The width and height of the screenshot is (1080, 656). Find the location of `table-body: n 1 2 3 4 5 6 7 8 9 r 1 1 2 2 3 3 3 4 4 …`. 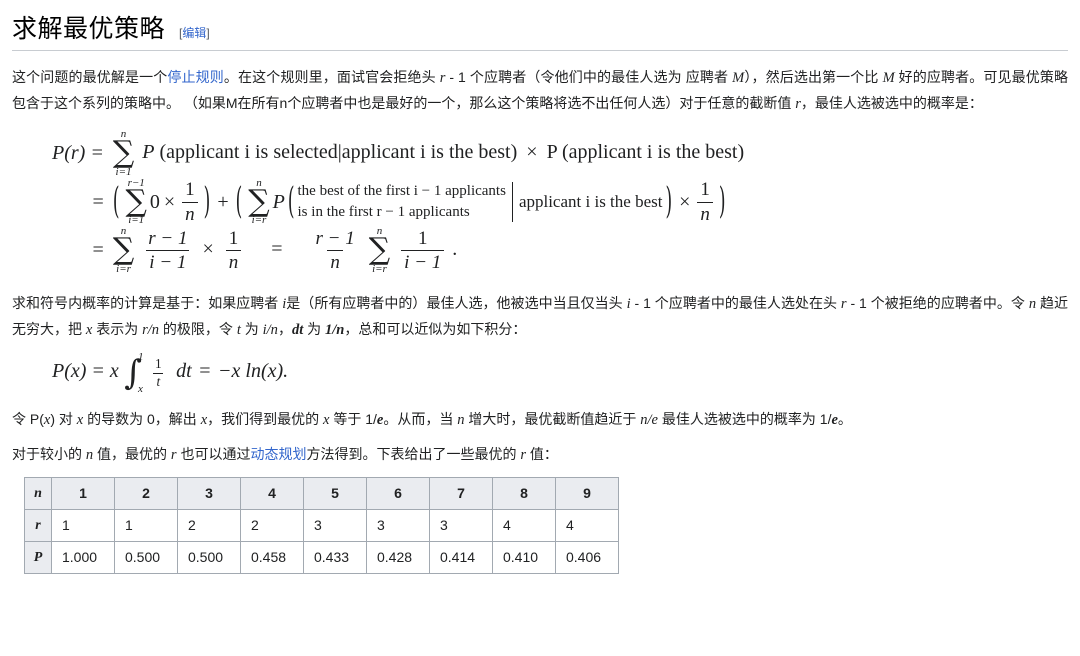

table-body: n 1 2 3 4 5 6 7 8 9 r 1 1 2 2 3 3 3 4 4 … is located at coordinates (321, 525).